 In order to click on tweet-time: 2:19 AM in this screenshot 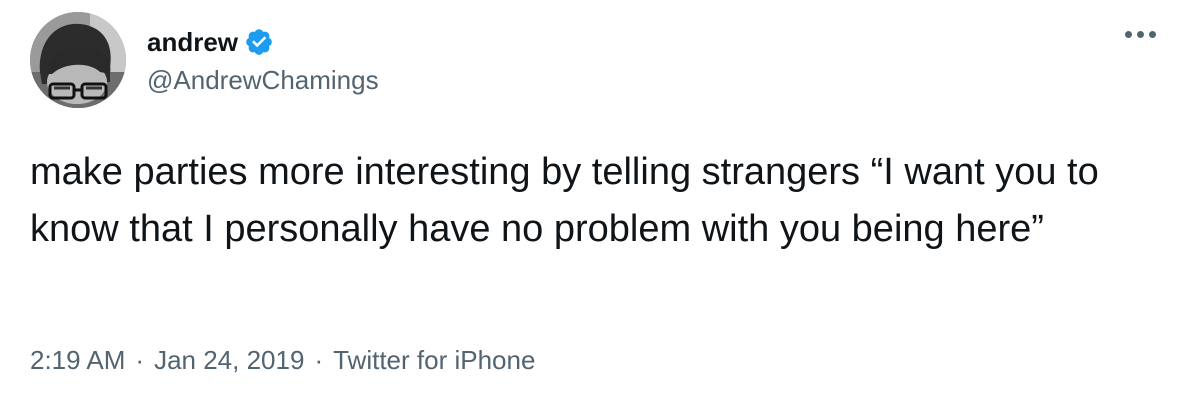, I will do `click(77, 360)`.